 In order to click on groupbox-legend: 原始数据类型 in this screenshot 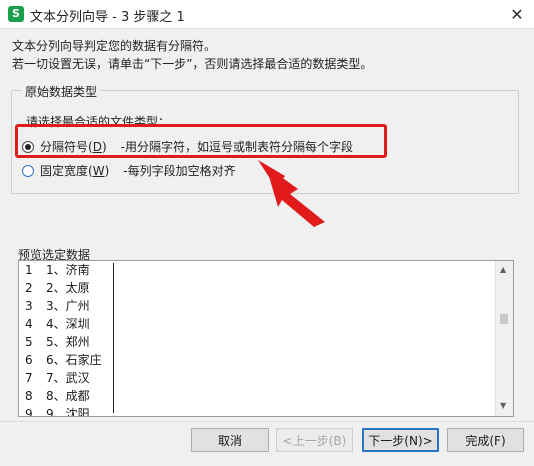, I will do `click(61, 91)`.